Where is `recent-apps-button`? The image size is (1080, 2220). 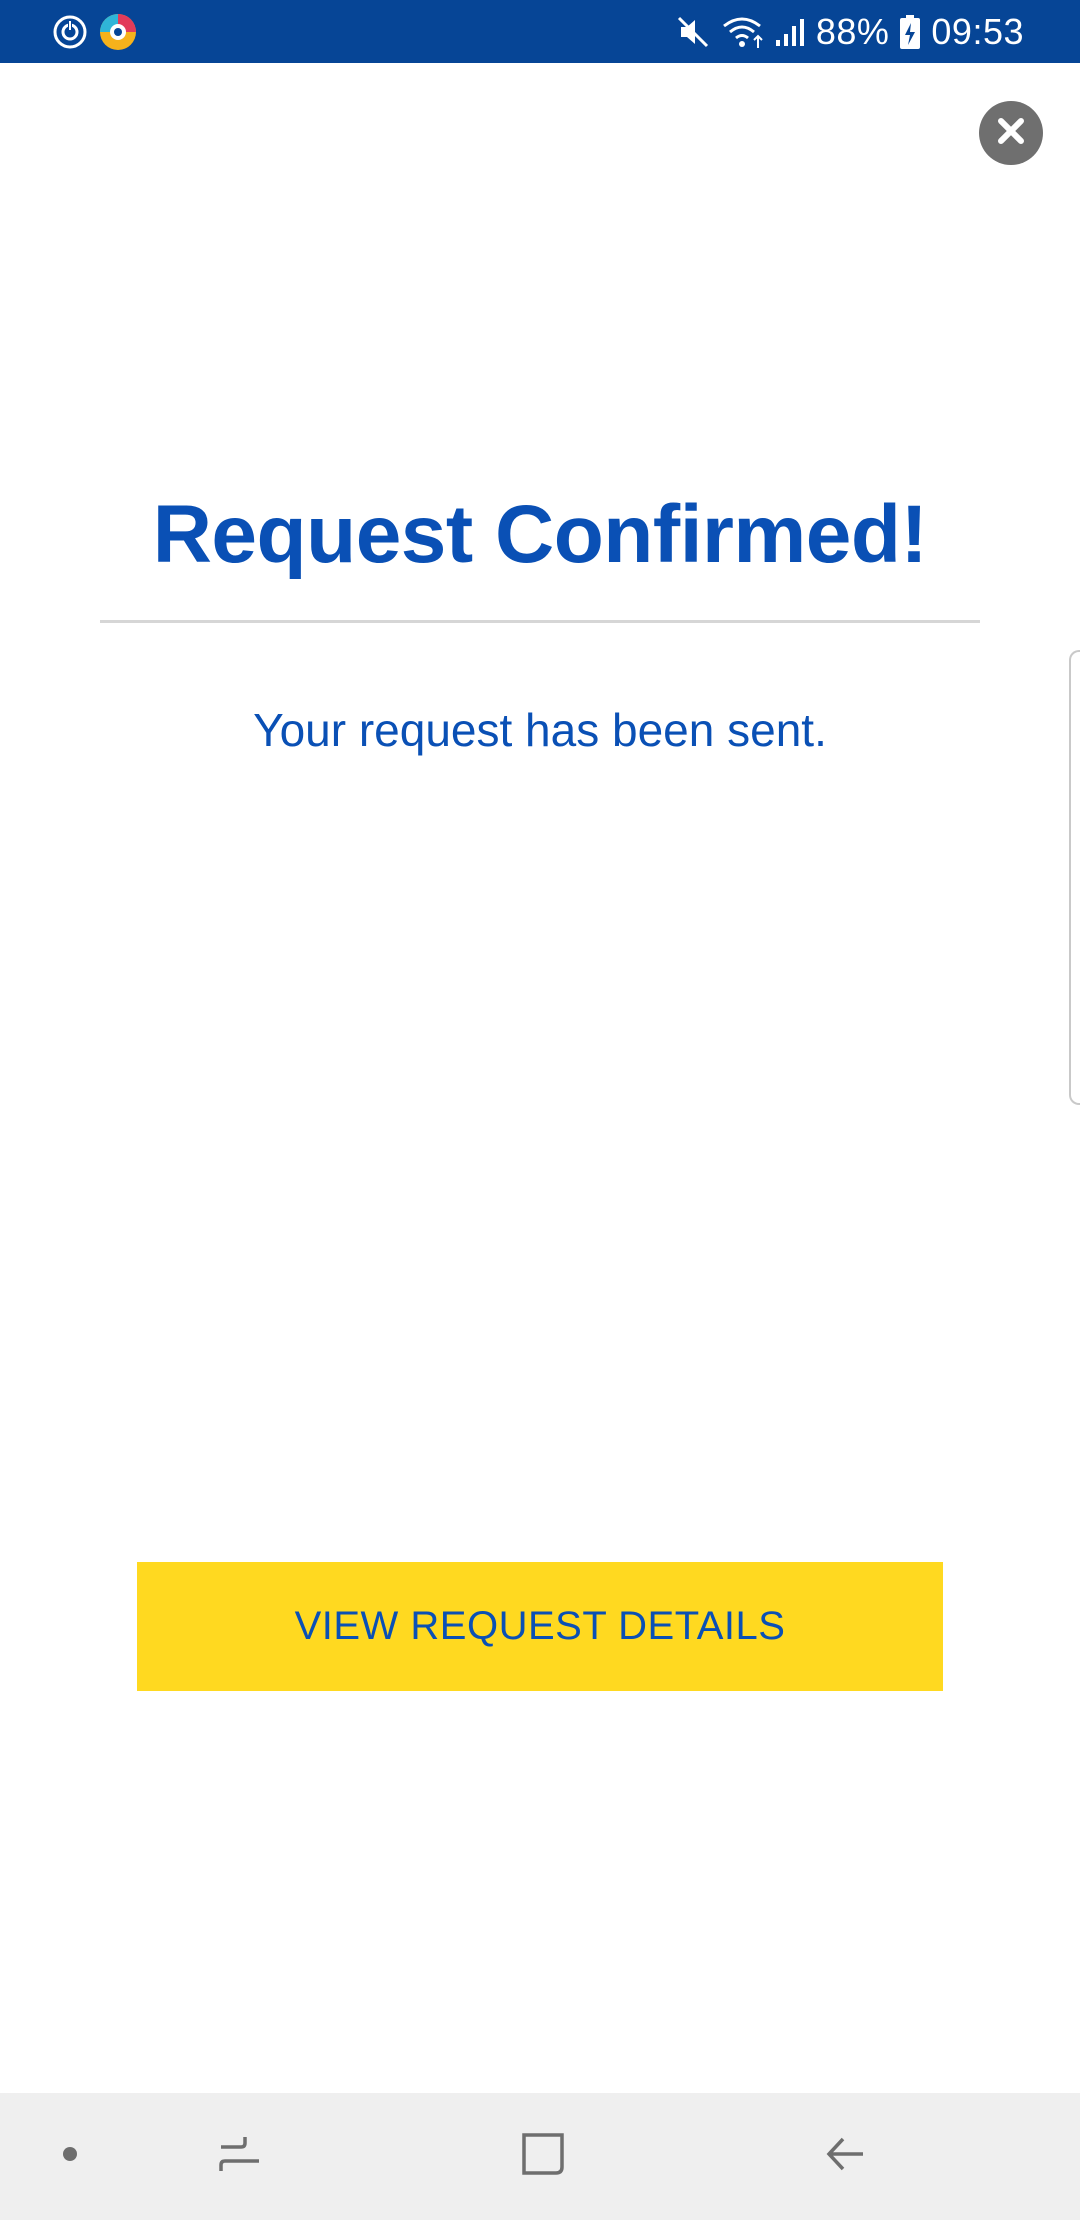
recent-apps-button is located at coordinates (240, 2156).